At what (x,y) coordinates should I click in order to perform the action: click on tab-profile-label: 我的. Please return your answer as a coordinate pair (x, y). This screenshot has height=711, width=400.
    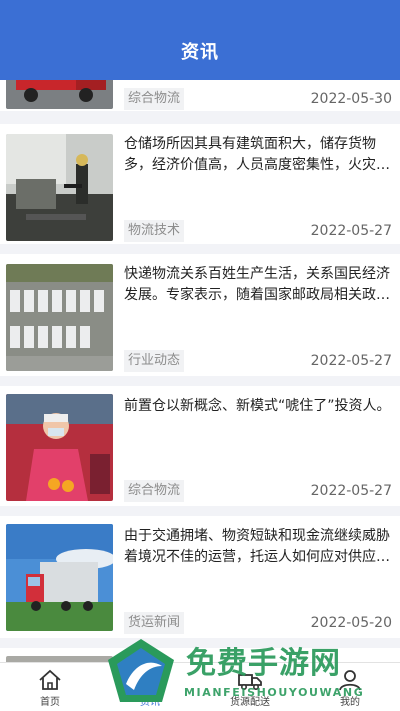
    Looking at the image, I should click on (350, 702).